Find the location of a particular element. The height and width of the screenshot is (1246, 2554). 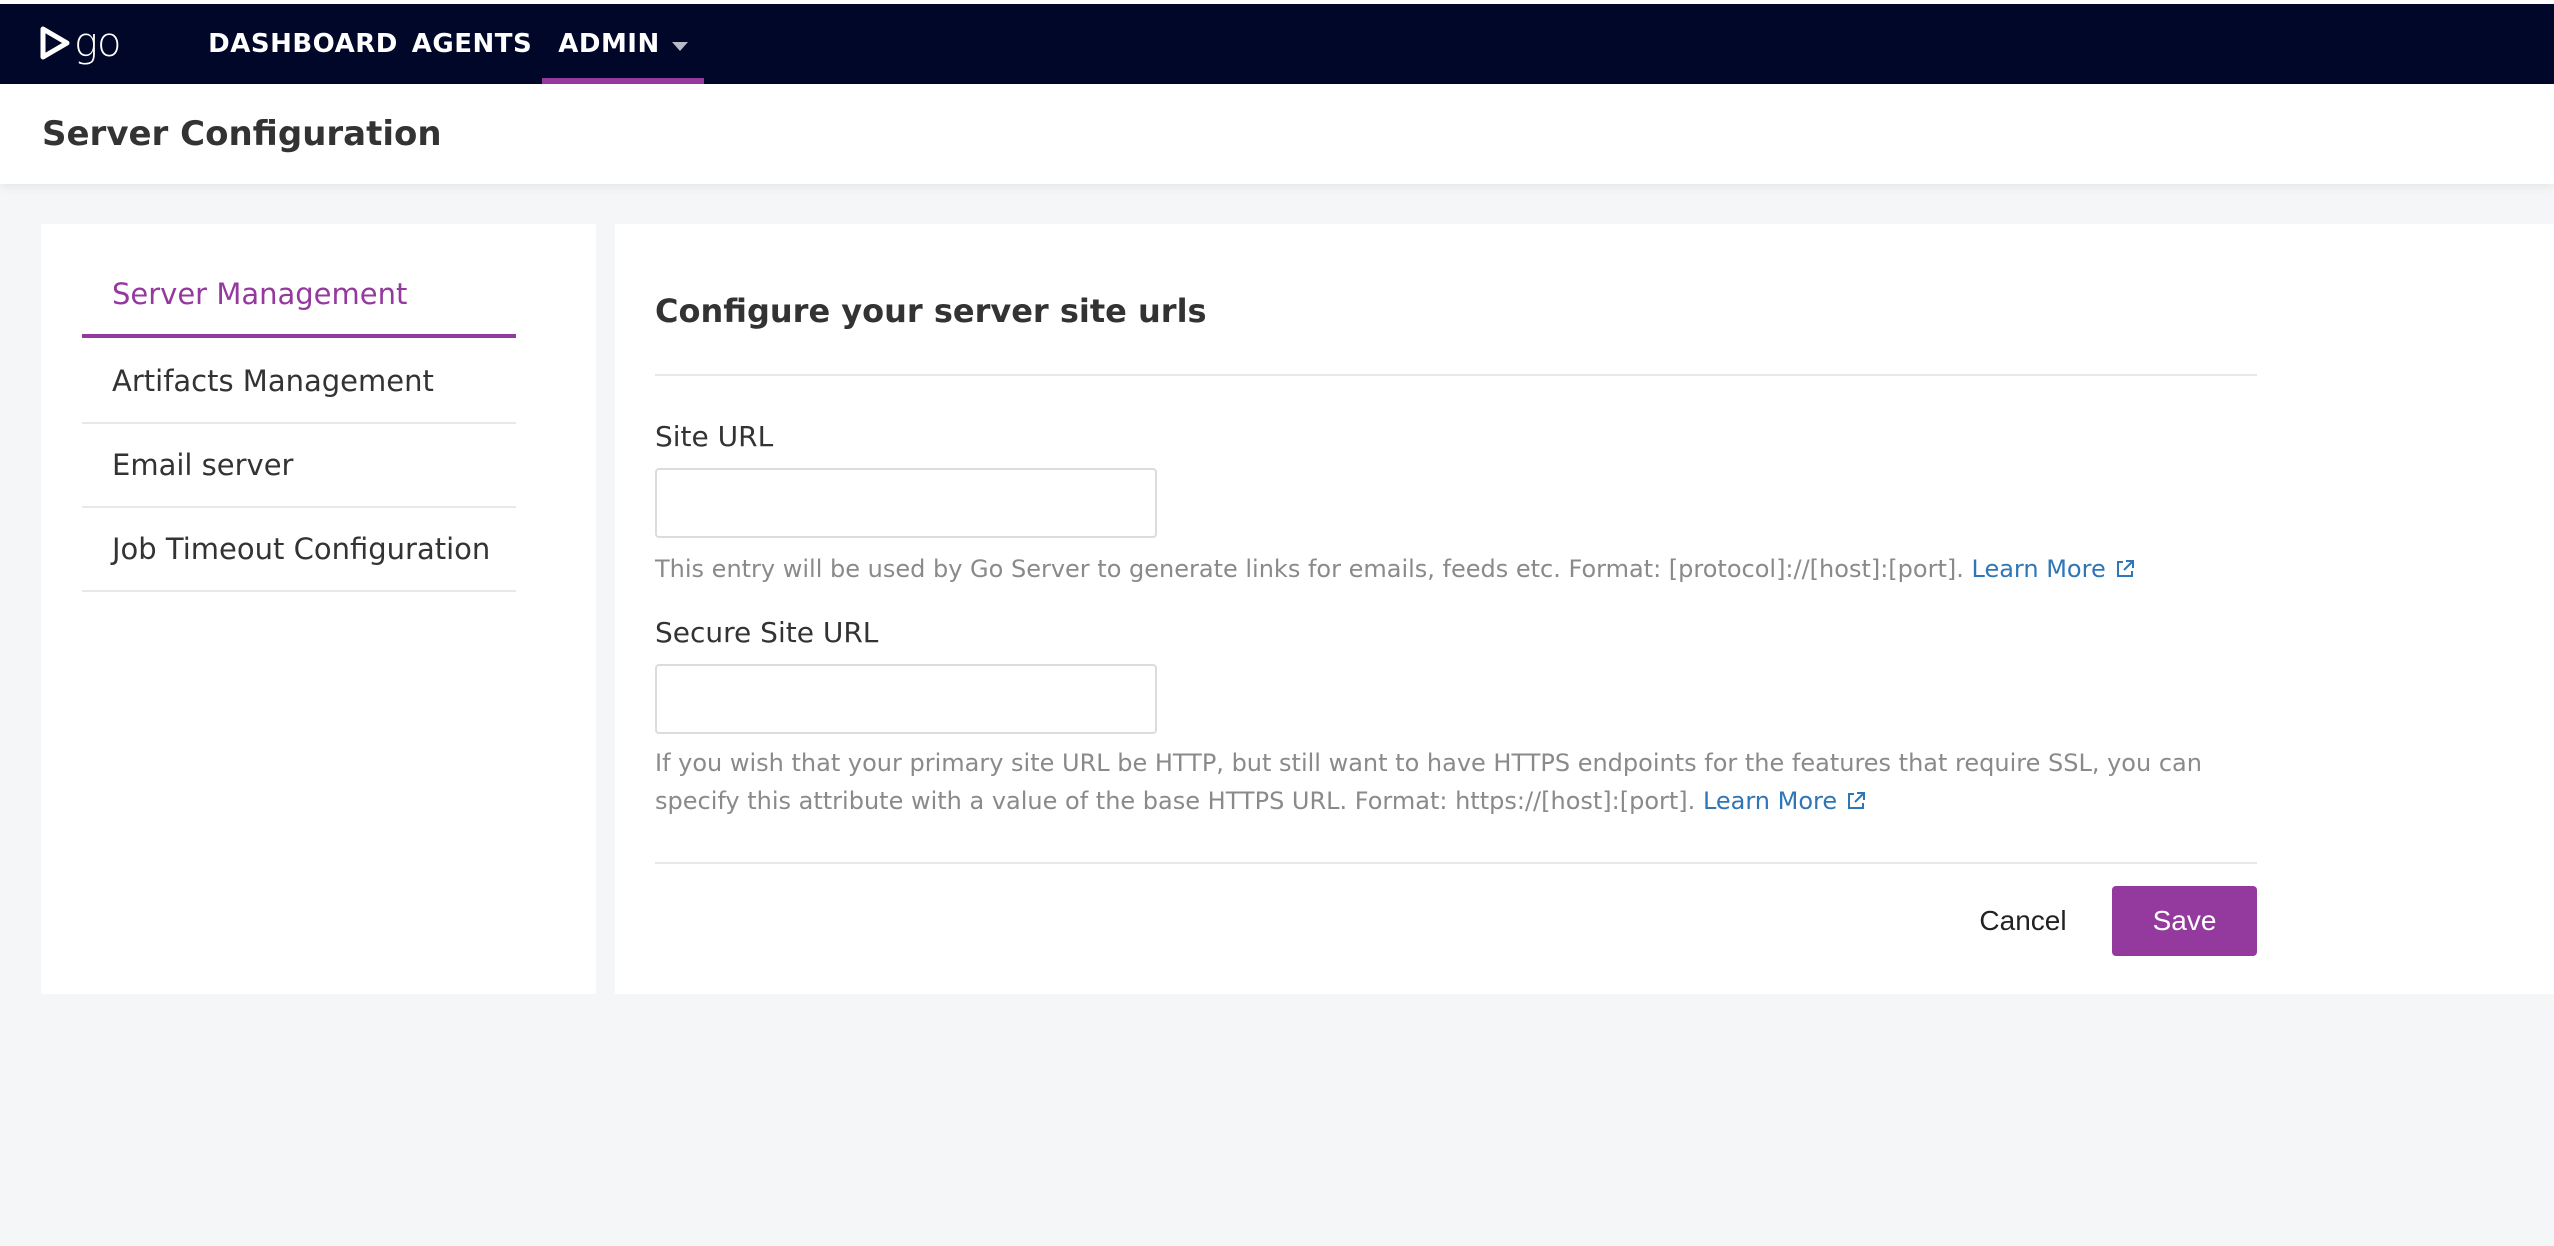

nav-agents-label: AGENTS is located at coordinates (472, 44).